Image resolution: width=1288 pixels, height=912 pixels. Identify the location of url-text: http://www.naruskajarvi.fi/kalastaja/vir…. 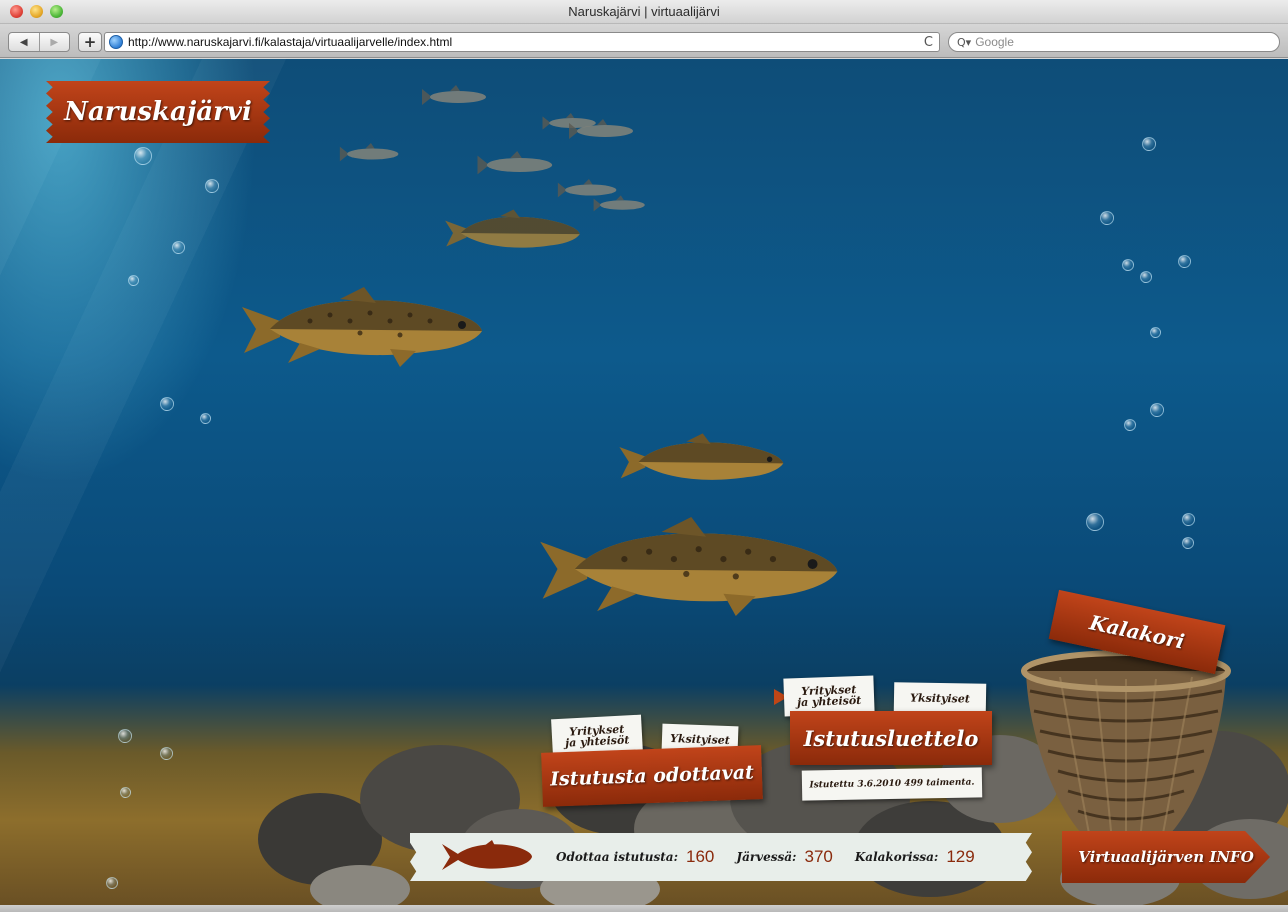
(290, 42).